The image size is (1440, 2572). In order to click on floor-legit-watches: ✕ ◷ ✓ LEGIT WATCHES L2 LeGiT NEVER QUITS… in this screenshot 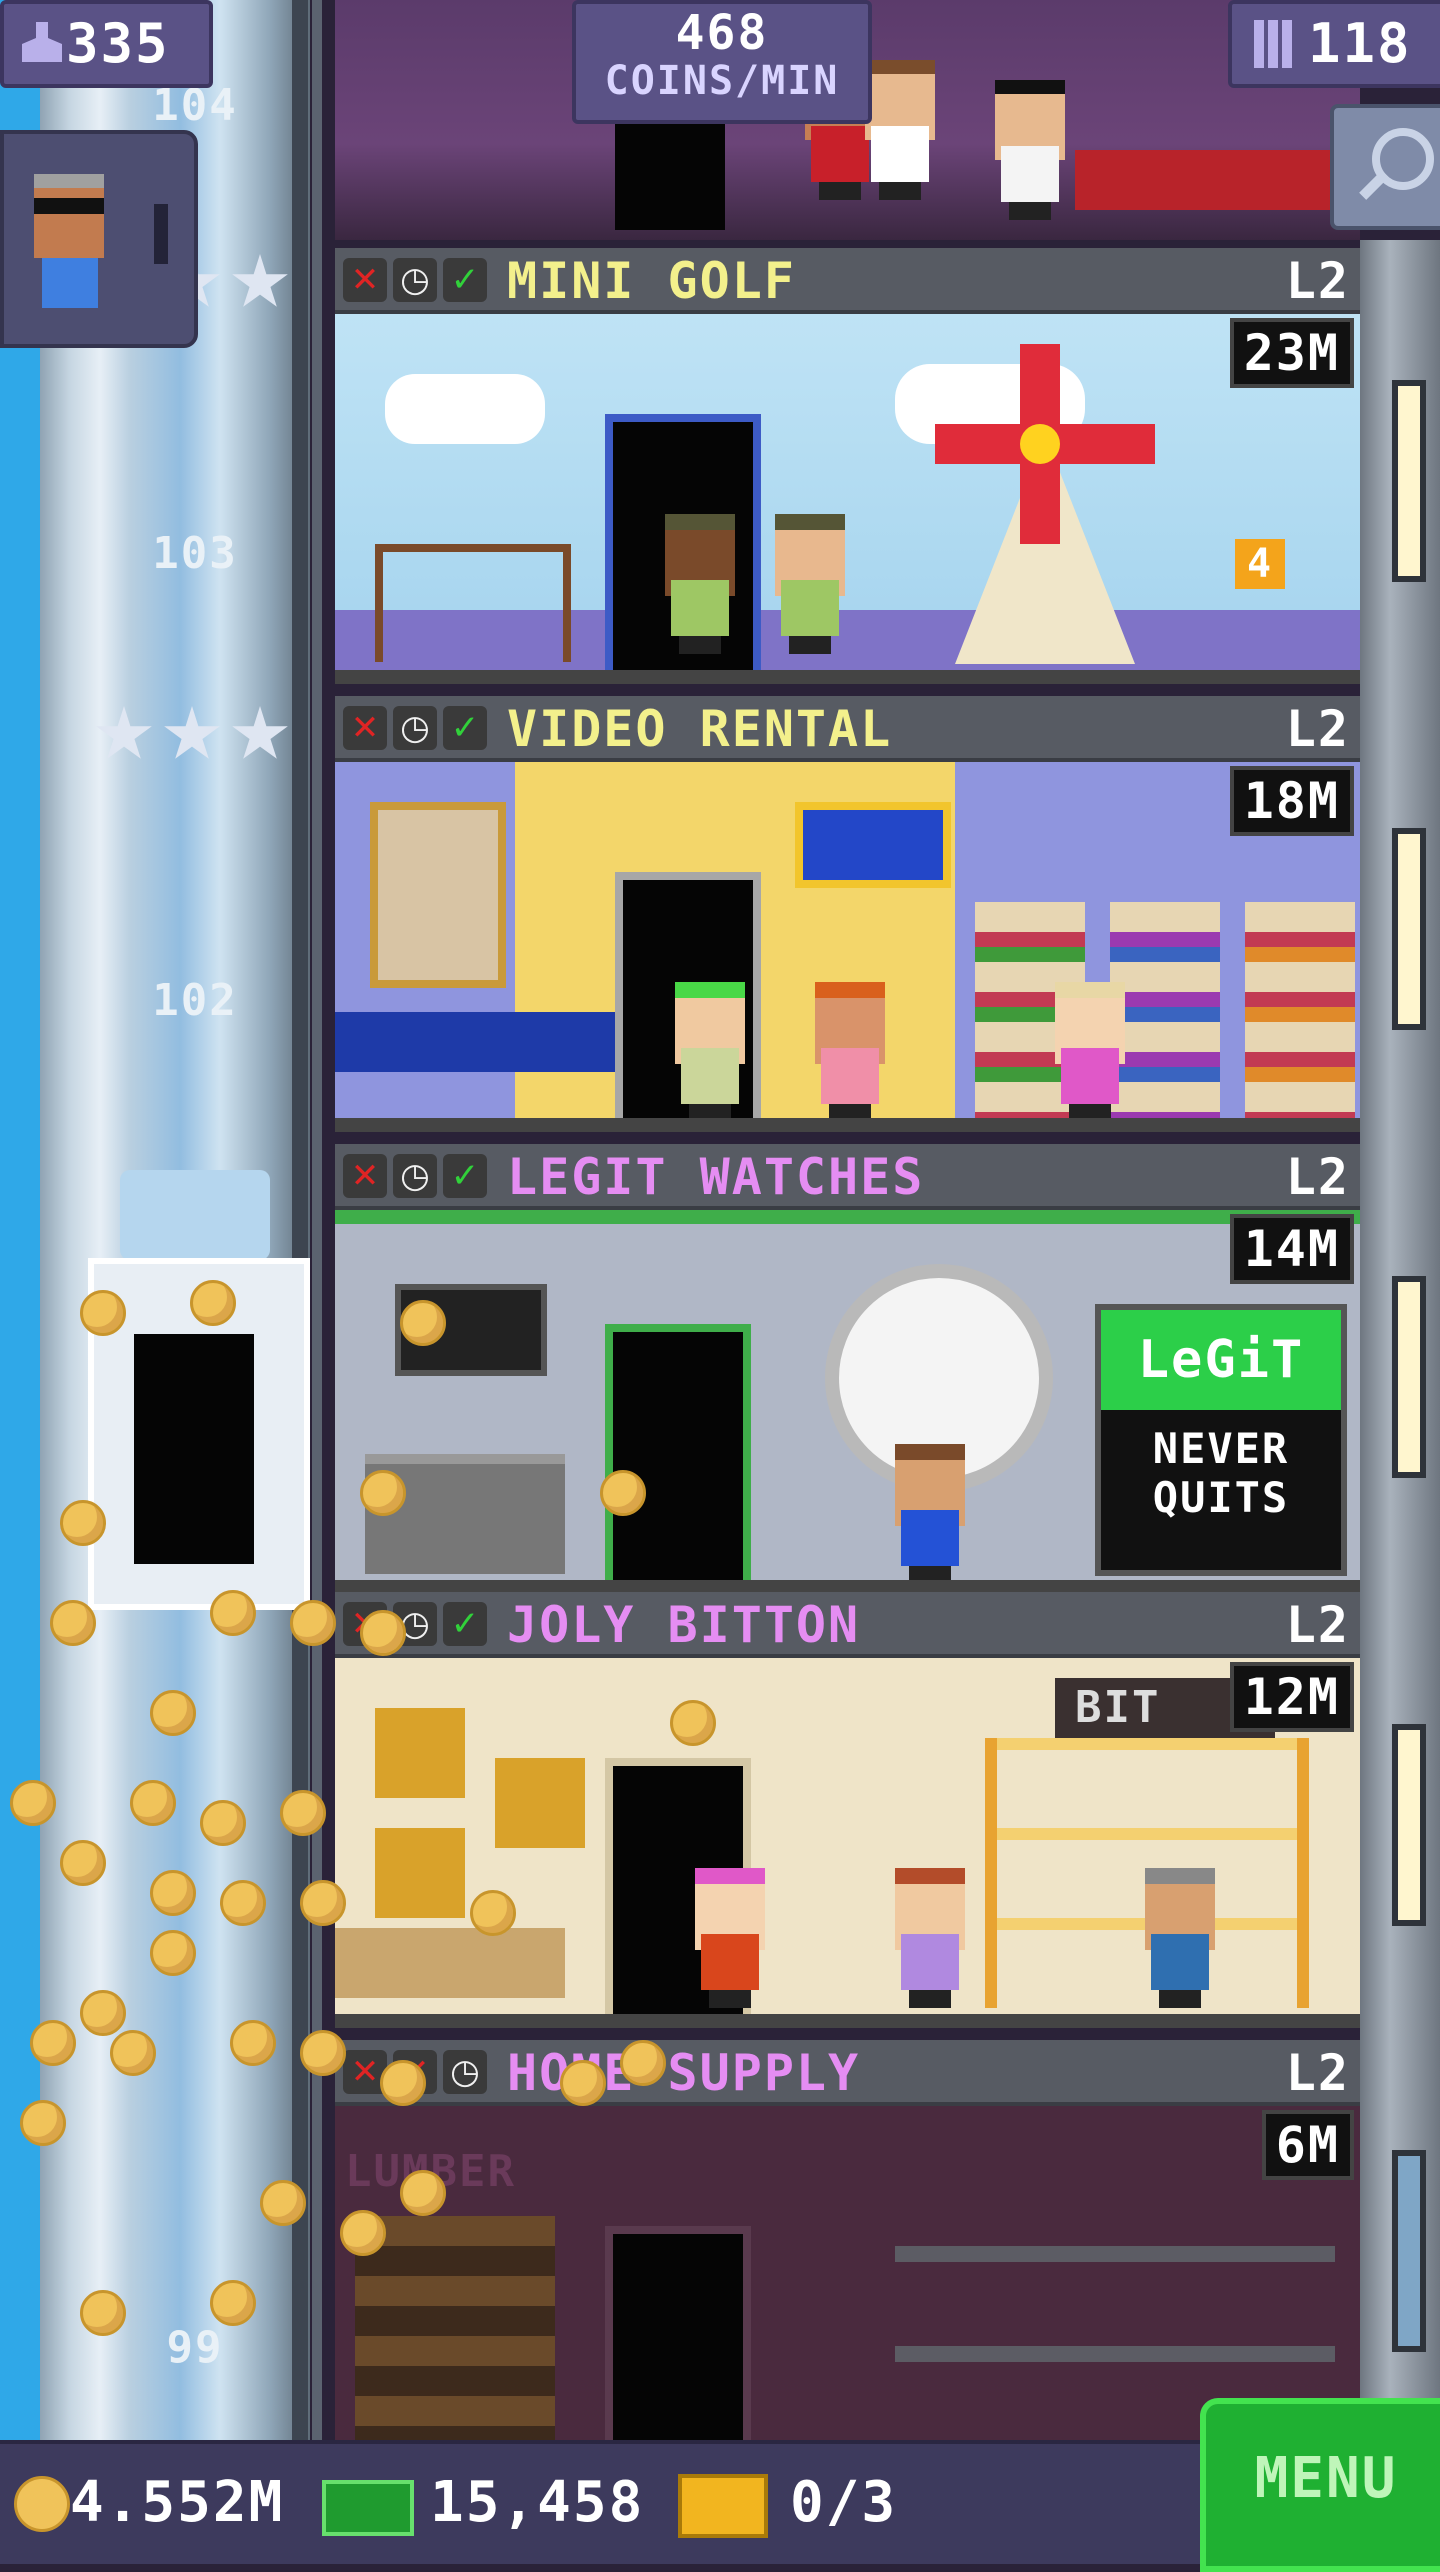, I will do `click(847, 1369)`.